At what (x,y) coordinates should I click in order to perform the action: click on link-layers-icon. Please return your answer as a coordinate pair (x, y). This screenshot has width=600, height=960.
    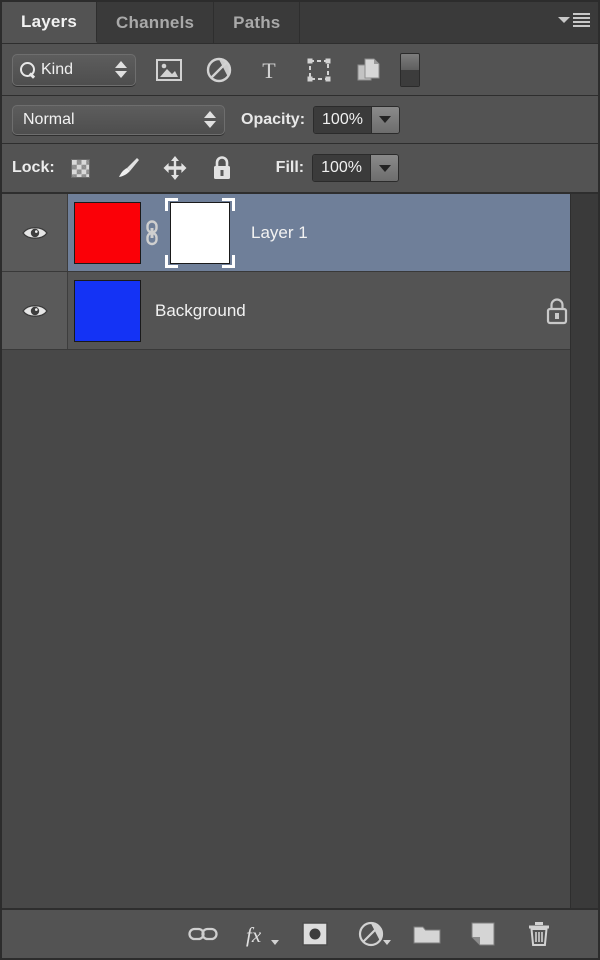
    Looking at the image, I should click on (203, 934).